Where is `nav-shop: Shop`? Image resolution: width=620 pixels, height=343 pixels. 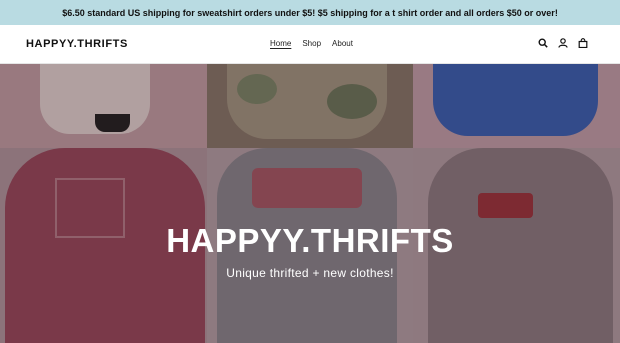
nav-shop: Shop is located at coordinates (311, 43).